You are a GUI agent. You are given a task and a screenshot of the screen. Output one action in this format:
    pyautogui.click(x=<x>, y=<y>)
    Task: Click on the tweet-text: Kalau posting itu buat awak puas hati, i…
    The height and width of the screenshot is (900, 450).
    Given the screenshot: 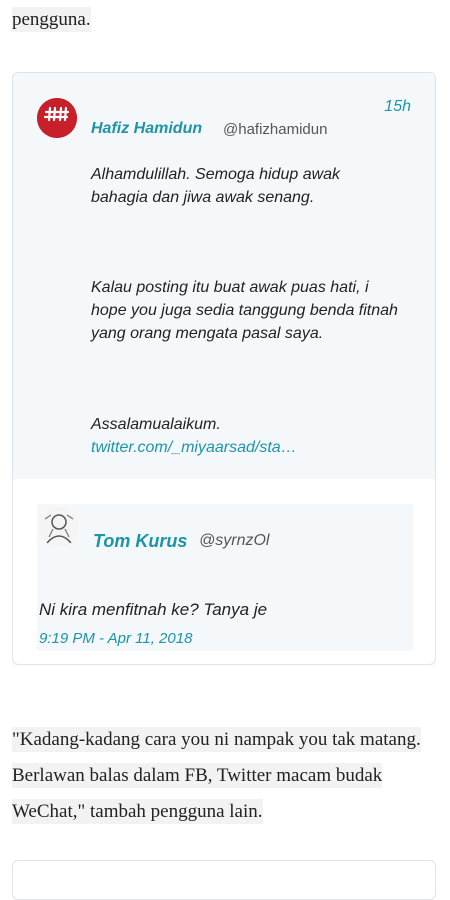 What is the action you would take?
    pyautogui.click(x=244, y=310)
    